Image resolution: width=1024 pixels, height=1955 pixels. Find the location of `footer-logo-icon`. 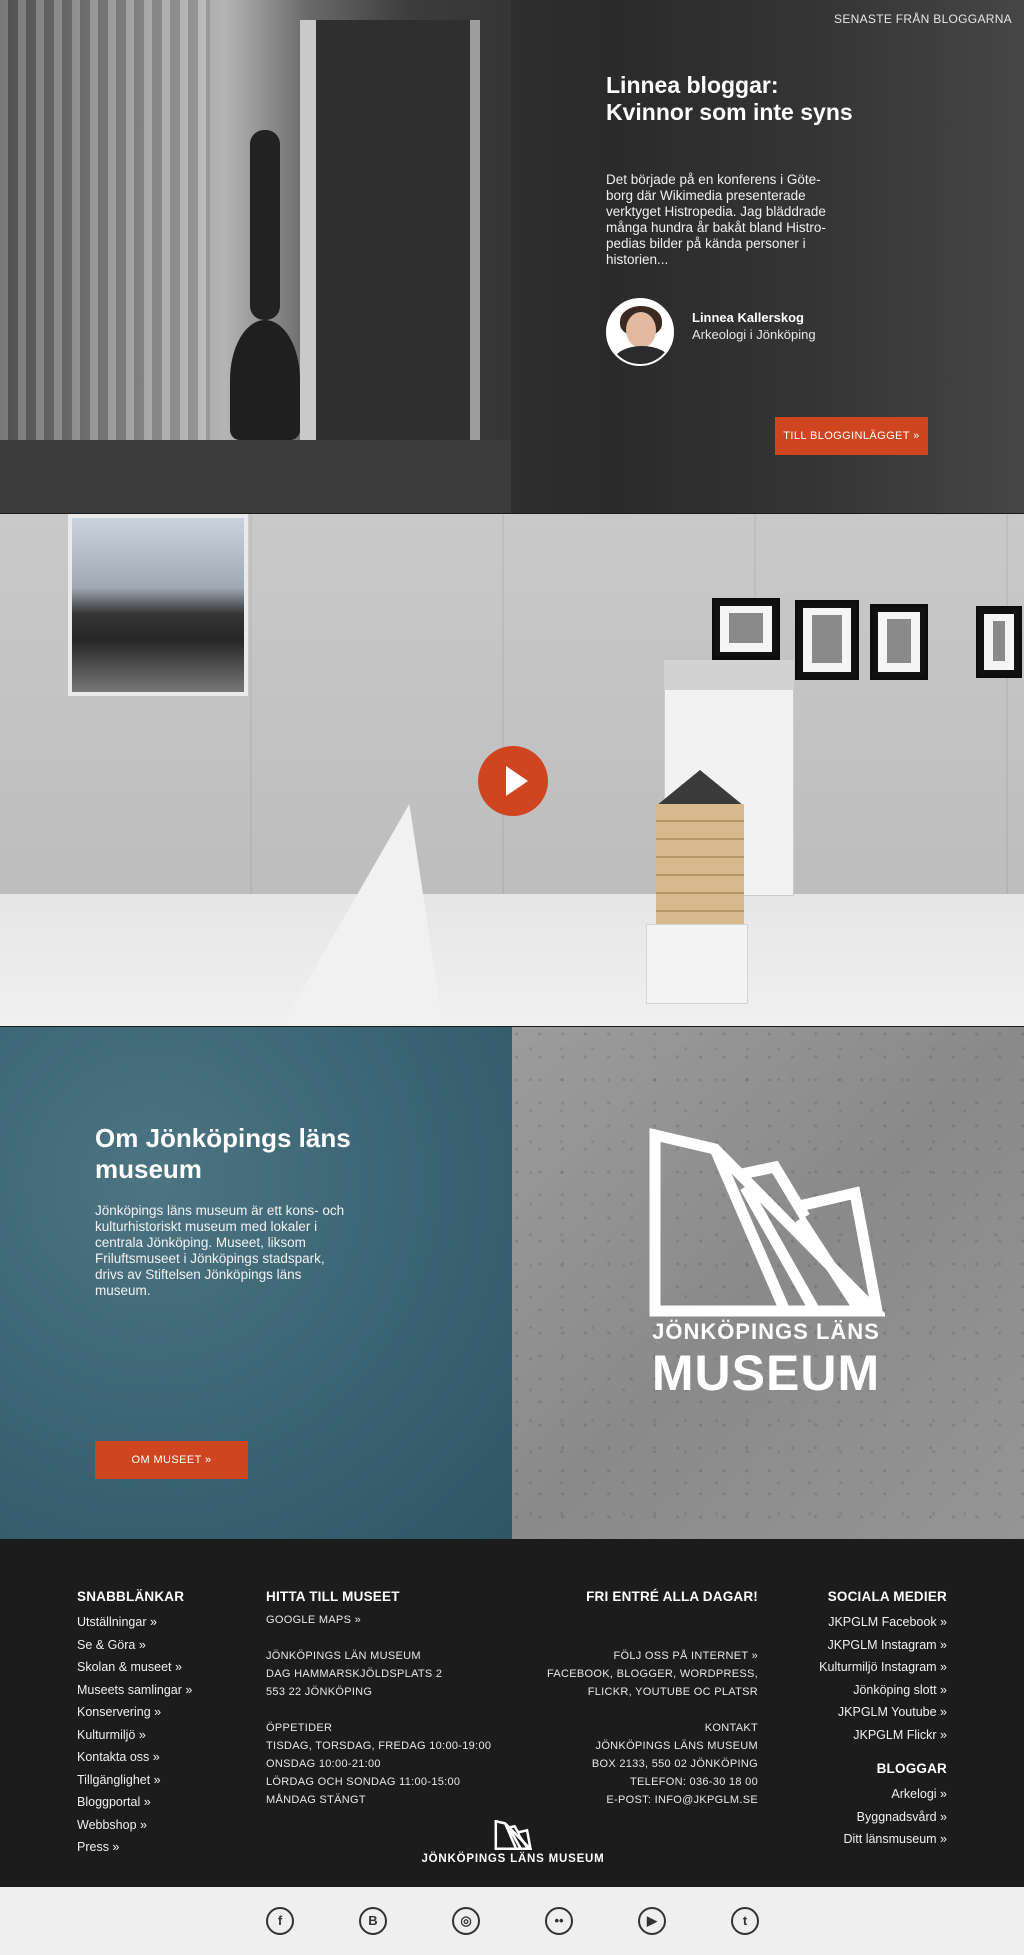

footer-logo-icon is located at coordinates (513, 1835).